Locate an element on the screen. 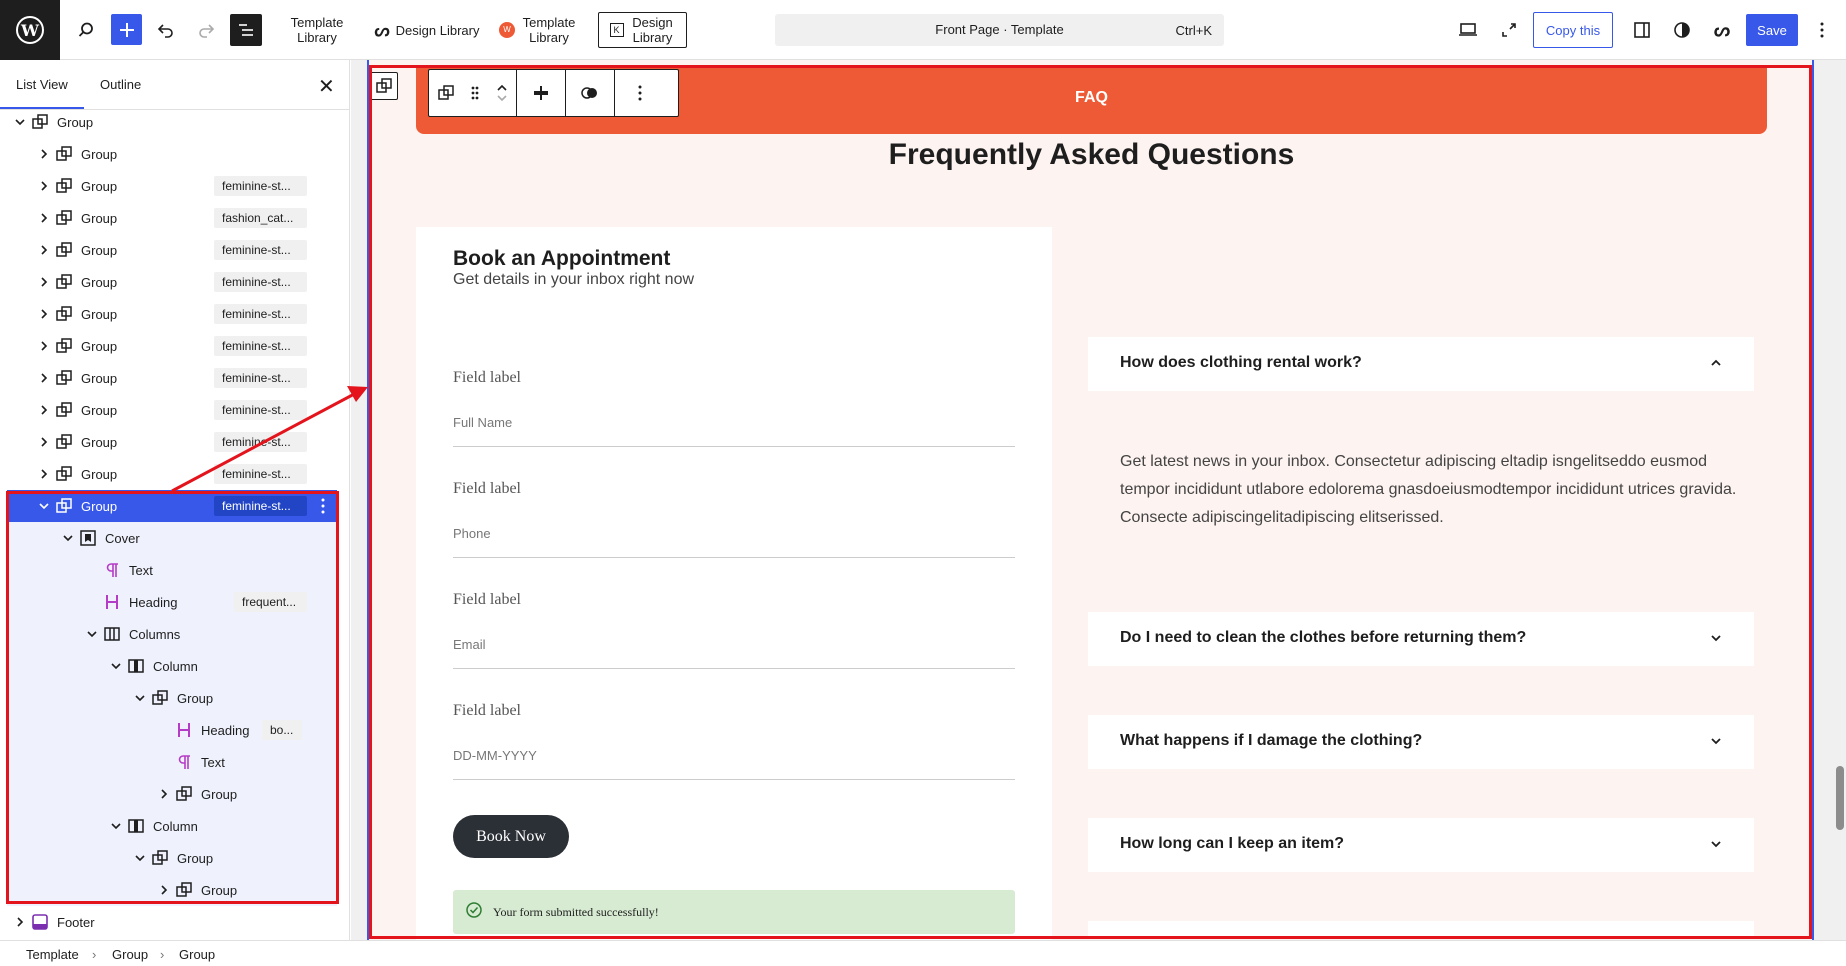 This screenshot has height=966, width=1846. search-button is located at coordinates (86, 30).